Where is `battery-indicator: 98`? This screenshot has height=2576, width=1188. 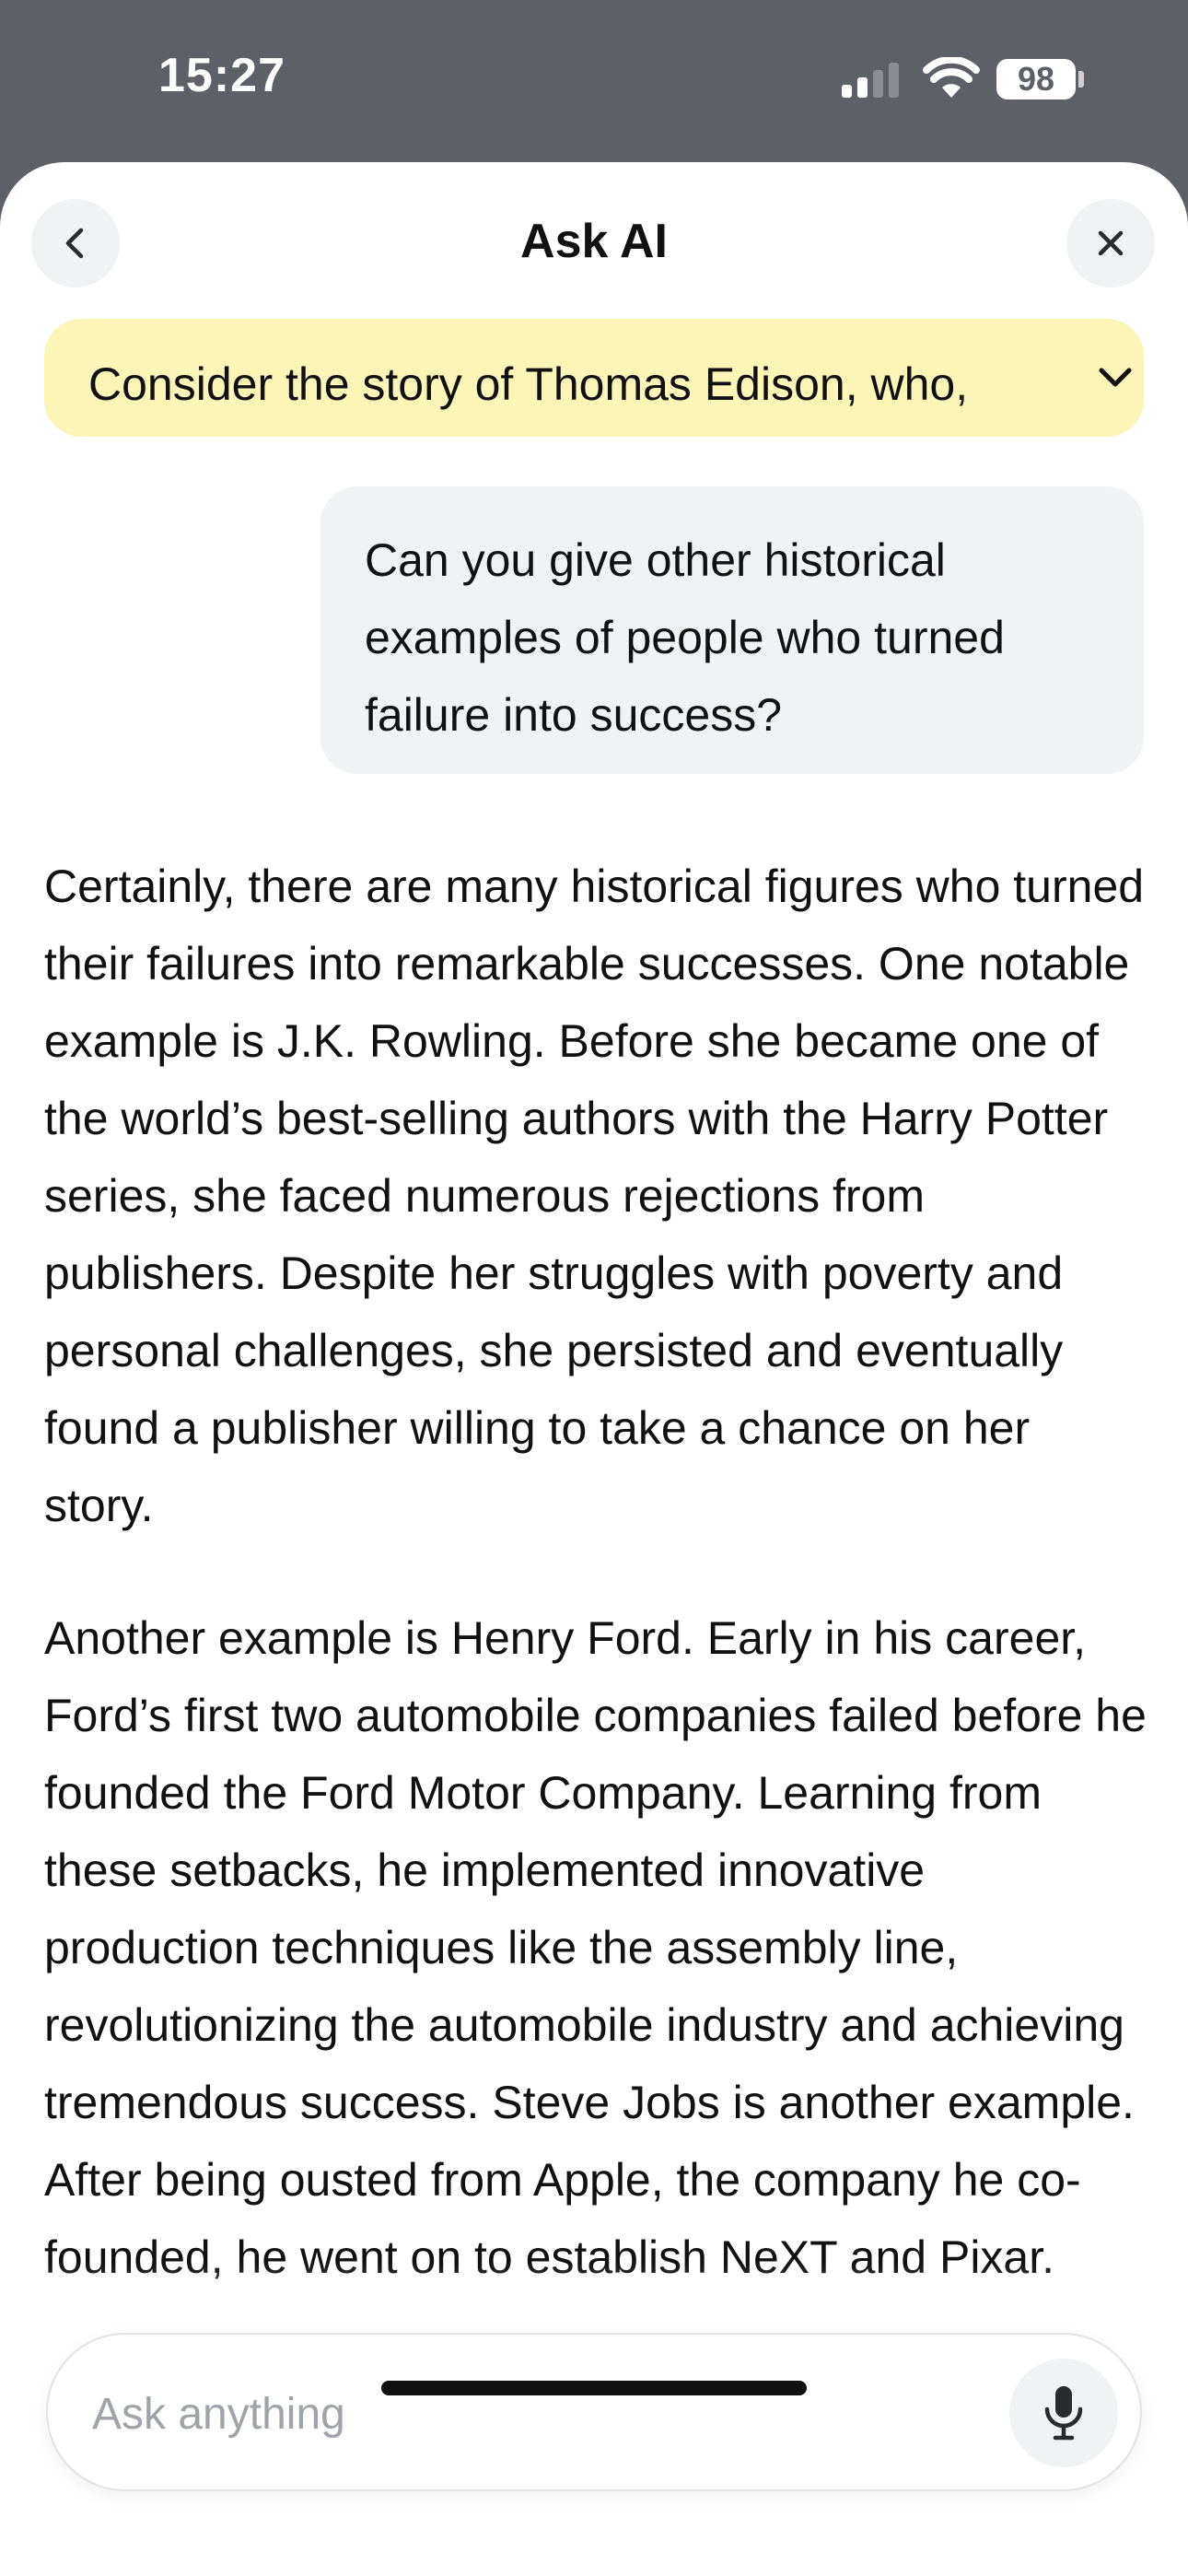 battery-indicator: 98 is located at coordinates (1036, 79).